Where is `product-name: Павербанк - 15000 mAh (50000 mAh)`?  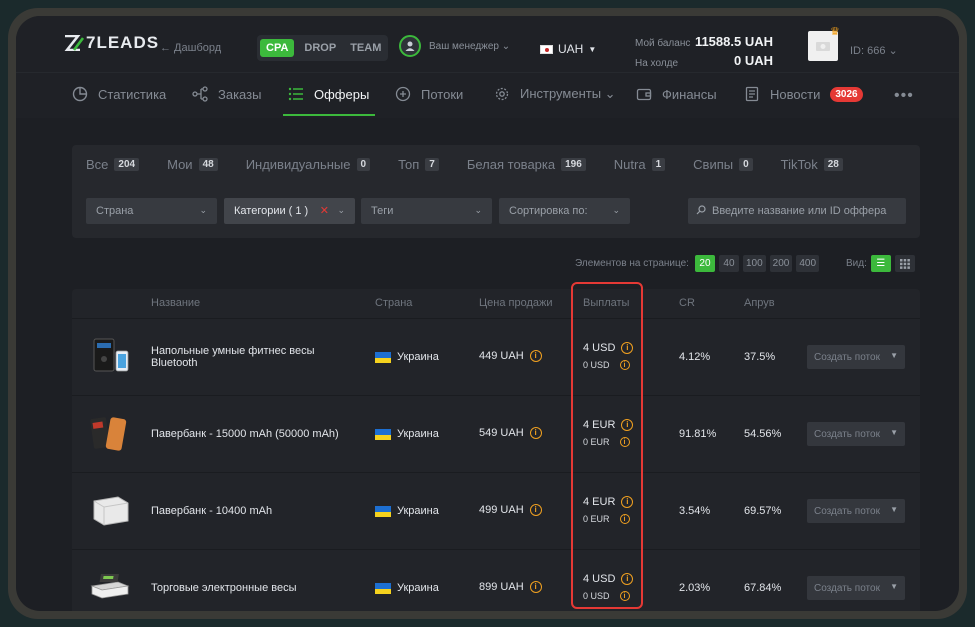
product-name: Павербанк - 15000 mAh (50000 mAh) is located at coordinates (251, 434).